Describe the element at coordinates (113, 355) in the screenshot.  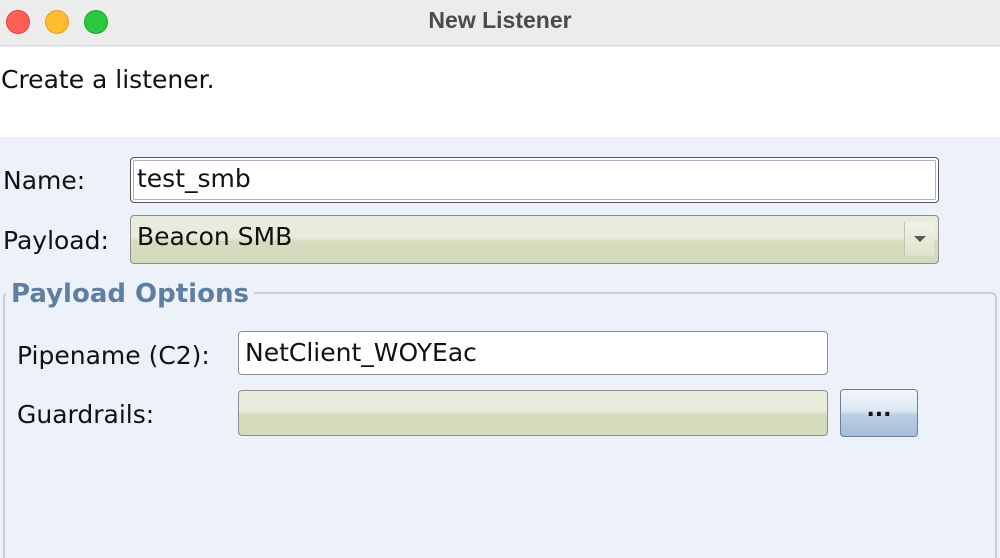
I see `pipename-label: Pipename (C2):` at that location.